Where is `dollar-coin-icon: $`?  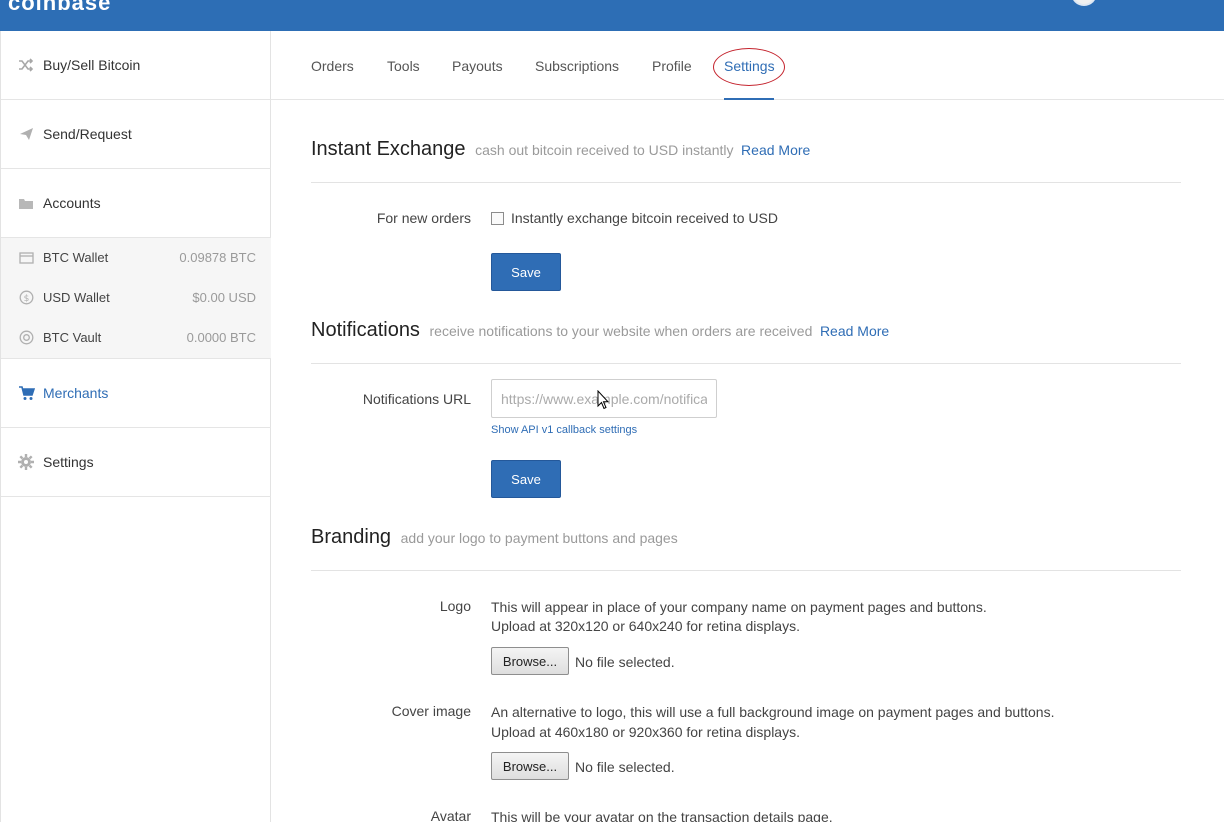 dollar-coin-icon: $ is located at coordinates (26, 297).